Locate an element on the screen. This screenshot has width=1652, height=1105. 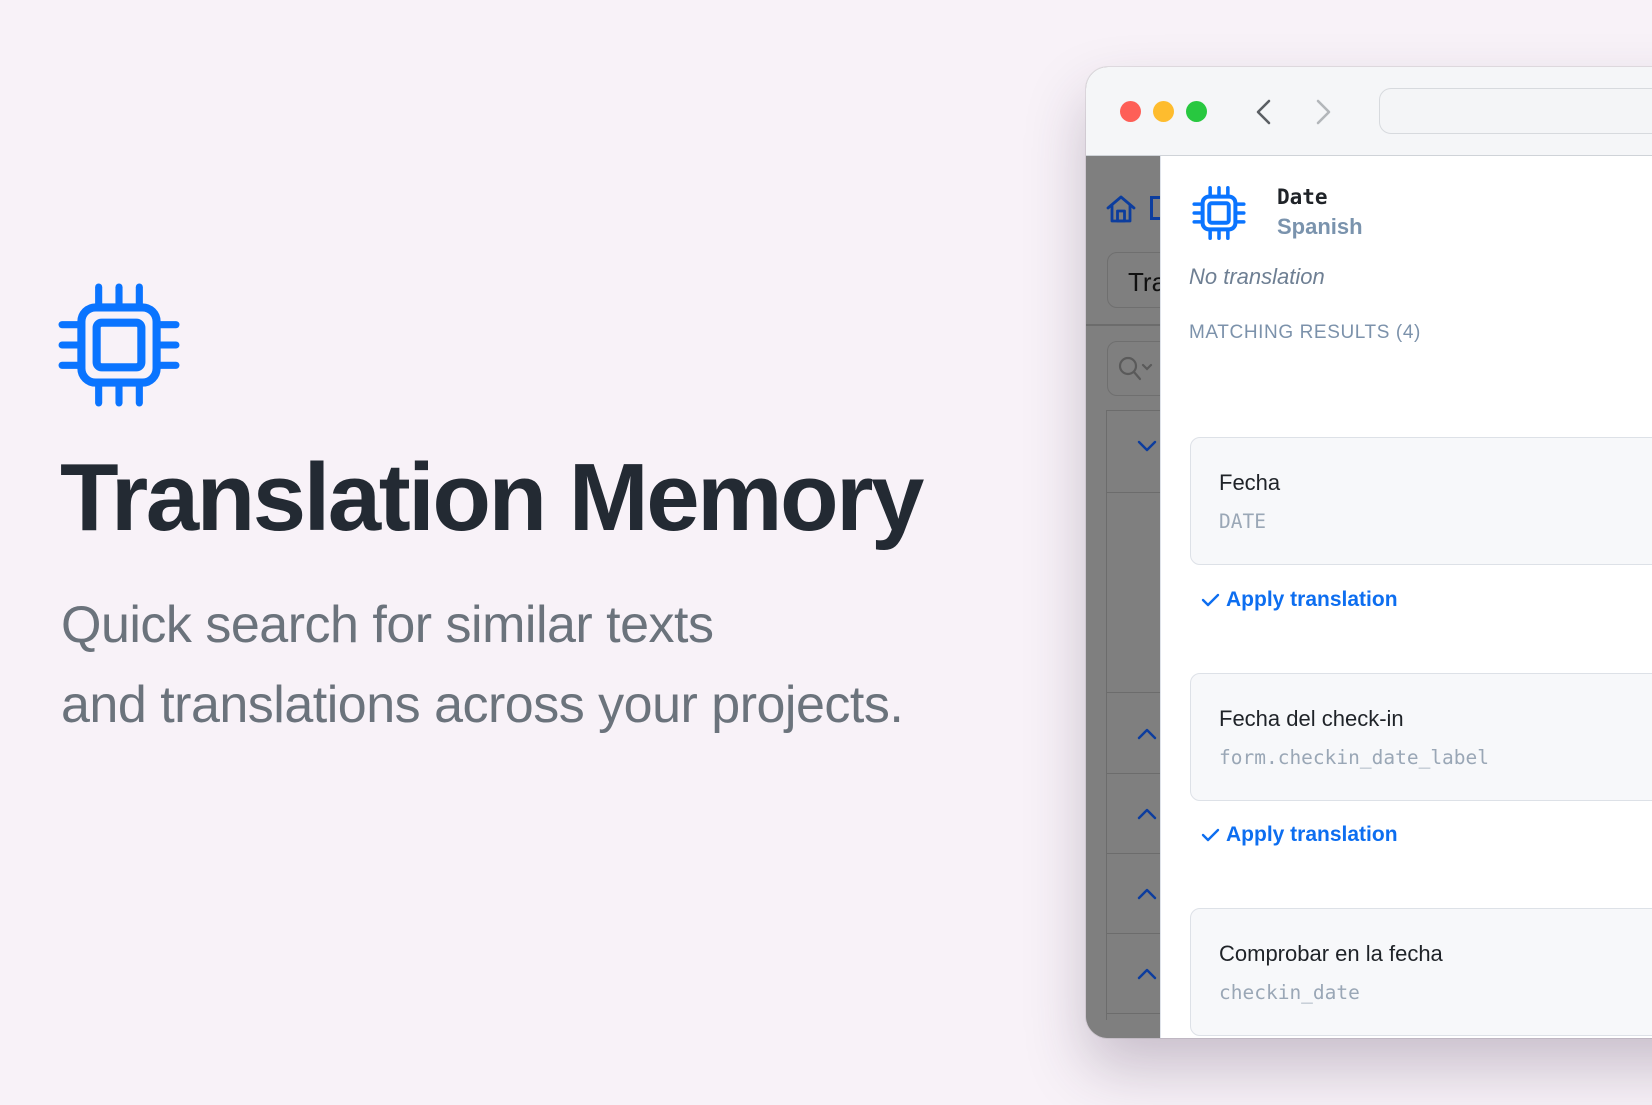
translation-key-name: Date is located at coordinates (1302, 197).